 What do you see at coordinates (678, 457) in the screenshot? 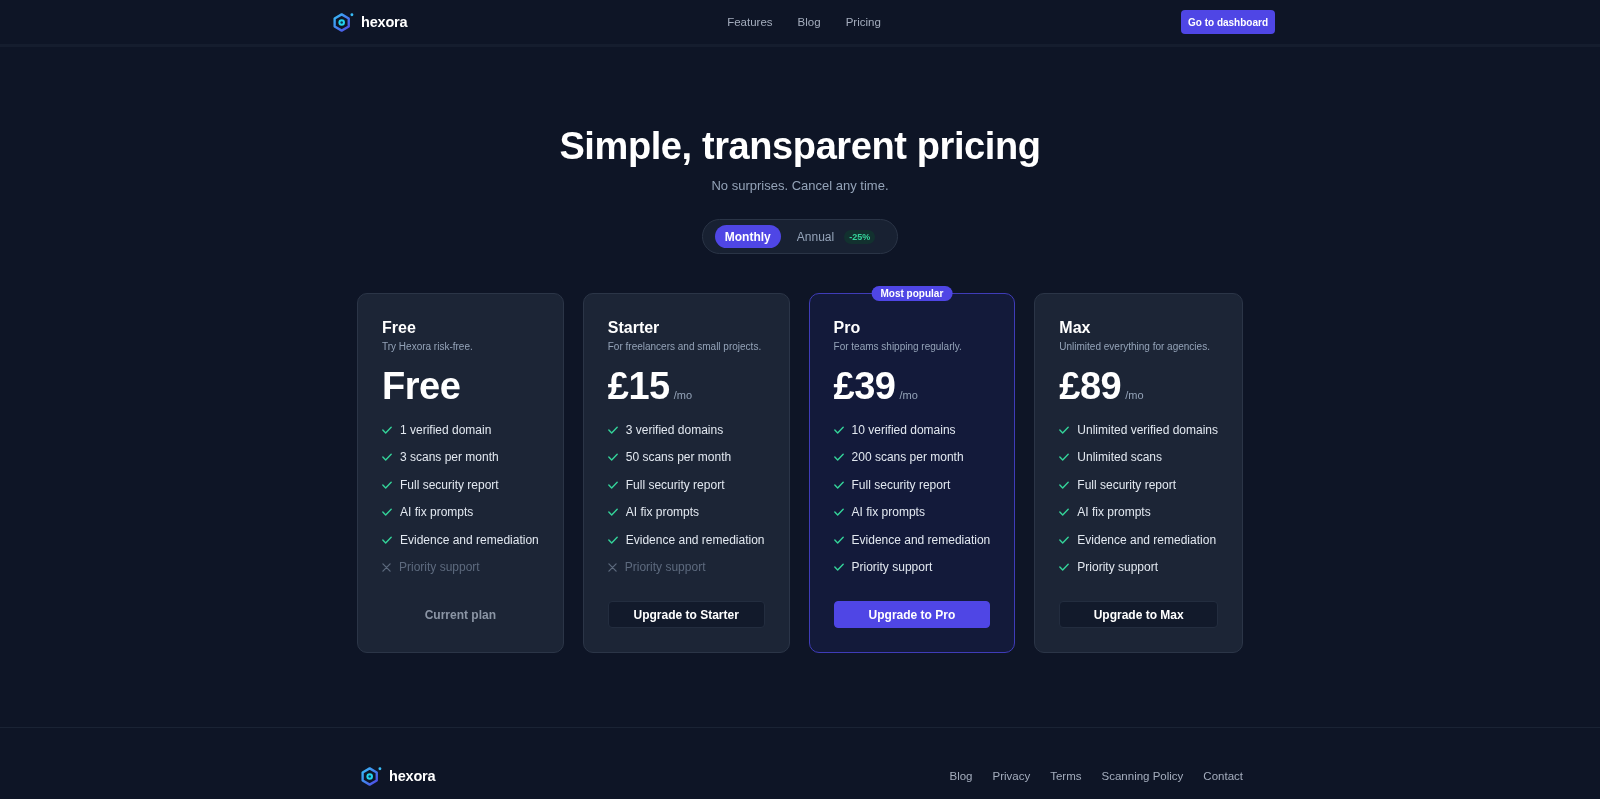
I see `feature-text: 50 scans per month` at bounding box center [678, 457].